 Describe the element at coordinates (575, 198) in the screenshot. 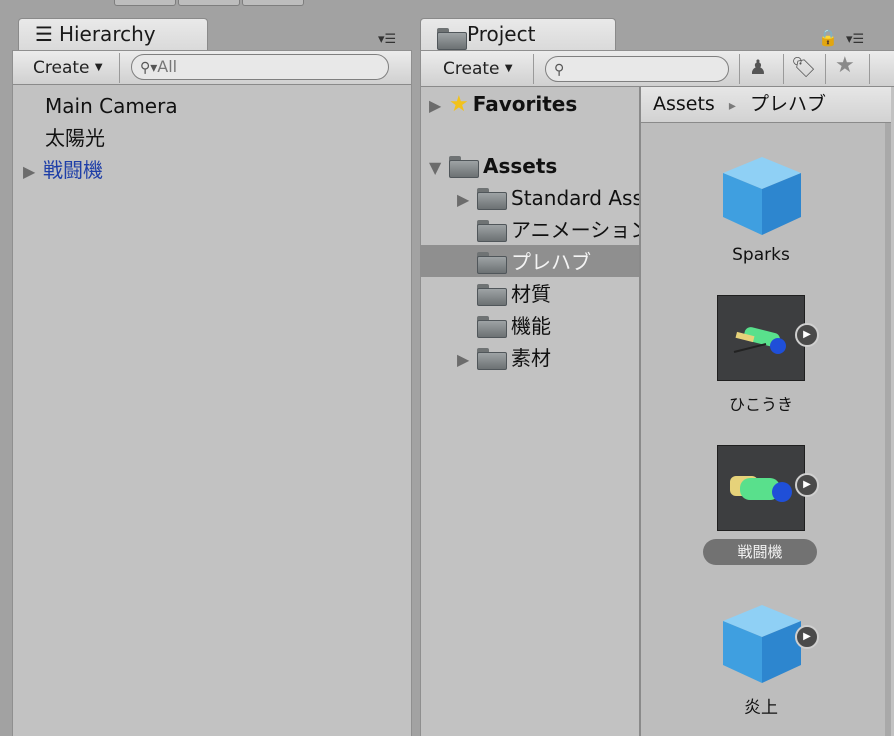

I see `folder-label: Standard Assets` at that location.